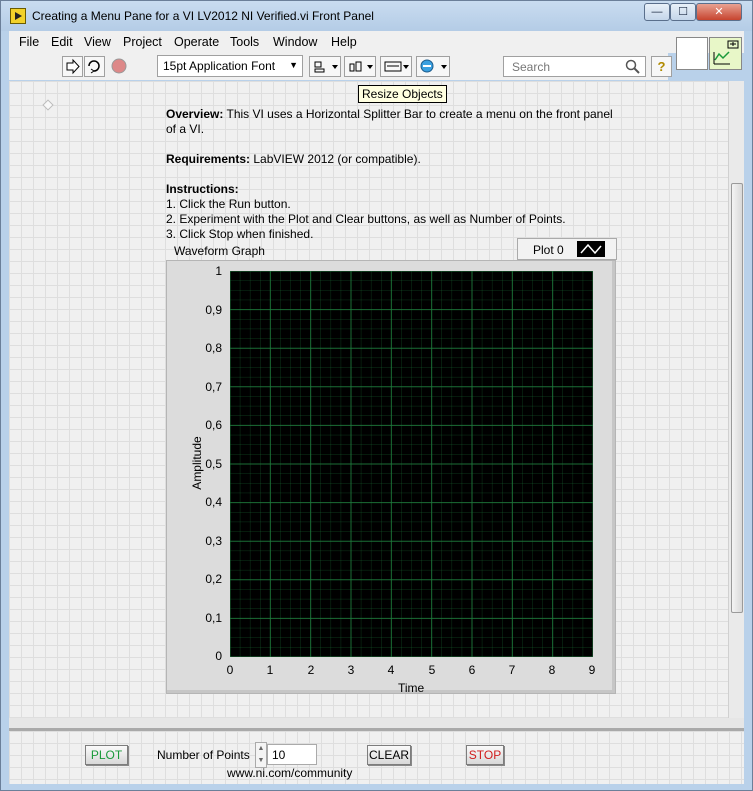 Image resolution: width=753 pixels, height=791 pixels. Describe the element at coordinates (391, 670) in the screenshot. I see `x-tick-label: 4` at that location.